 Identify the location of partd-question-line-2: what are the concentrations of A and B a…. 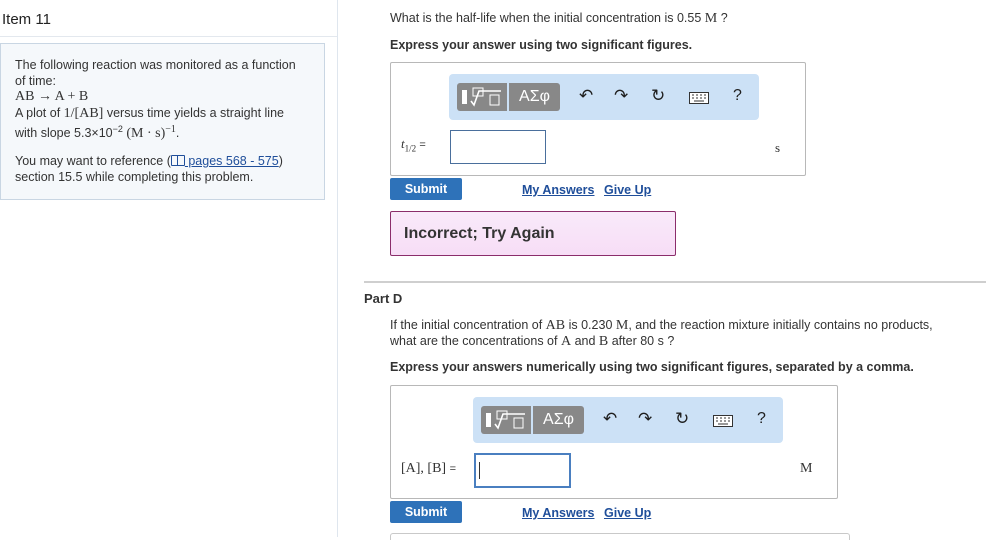
(532, 342).